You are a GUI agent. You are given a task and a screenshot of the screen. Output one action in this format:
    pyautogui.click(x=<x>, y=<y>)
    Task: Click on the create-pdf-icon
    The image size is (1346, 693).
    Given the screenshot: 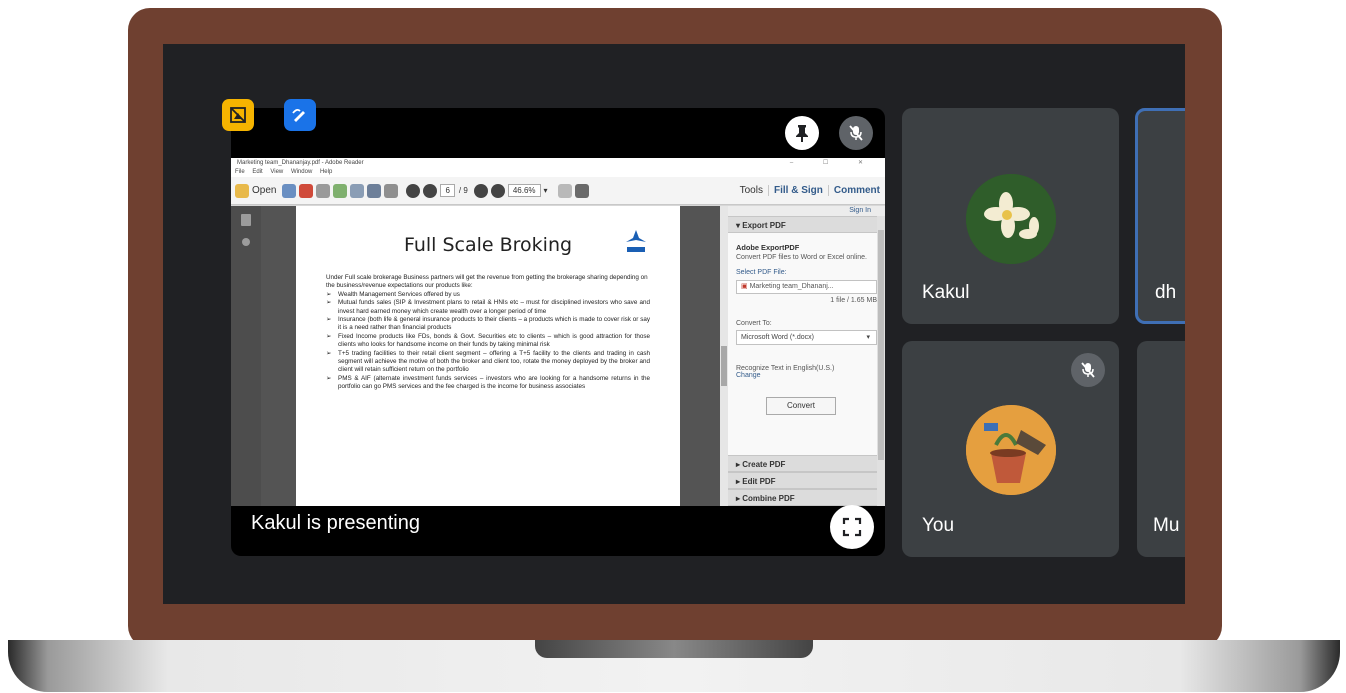 What is the action you would take?
    pyautogui.click(x=289, y=190)
    